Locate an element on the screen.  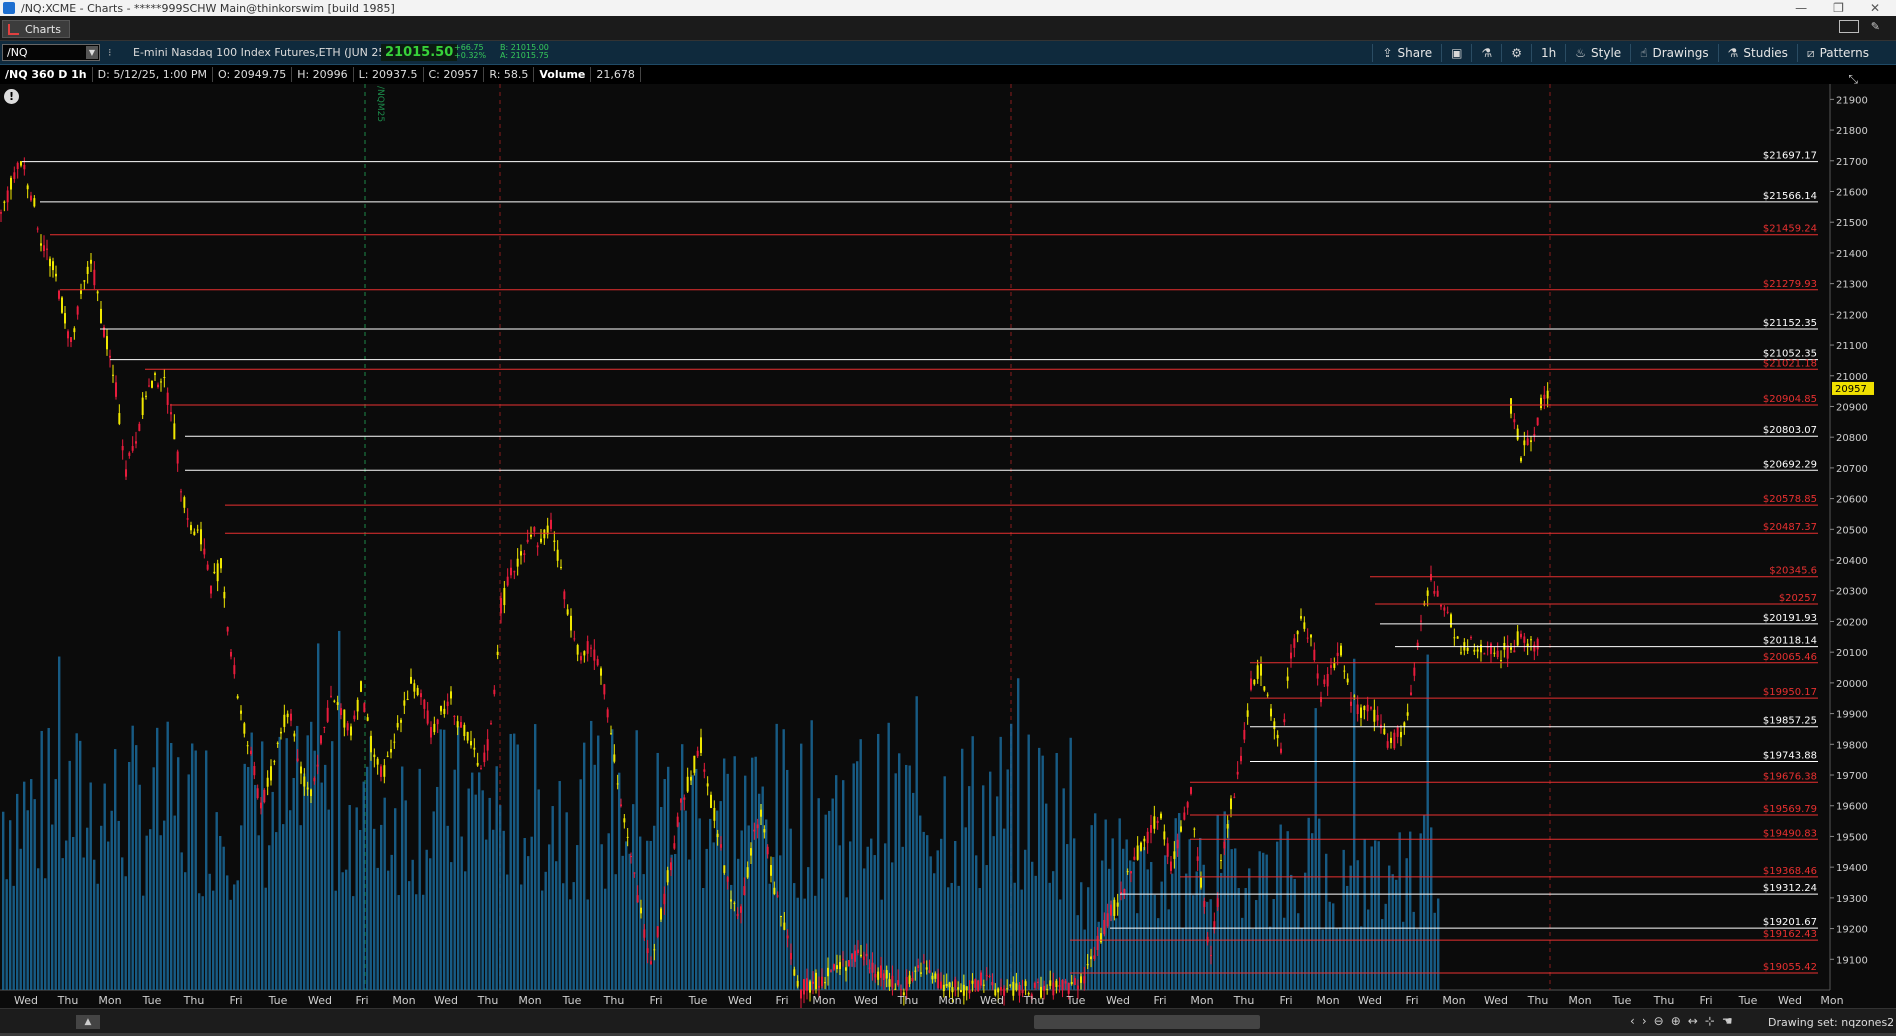
zoom-in-icon: ⊕ is located at coordinates (1676, 1021).